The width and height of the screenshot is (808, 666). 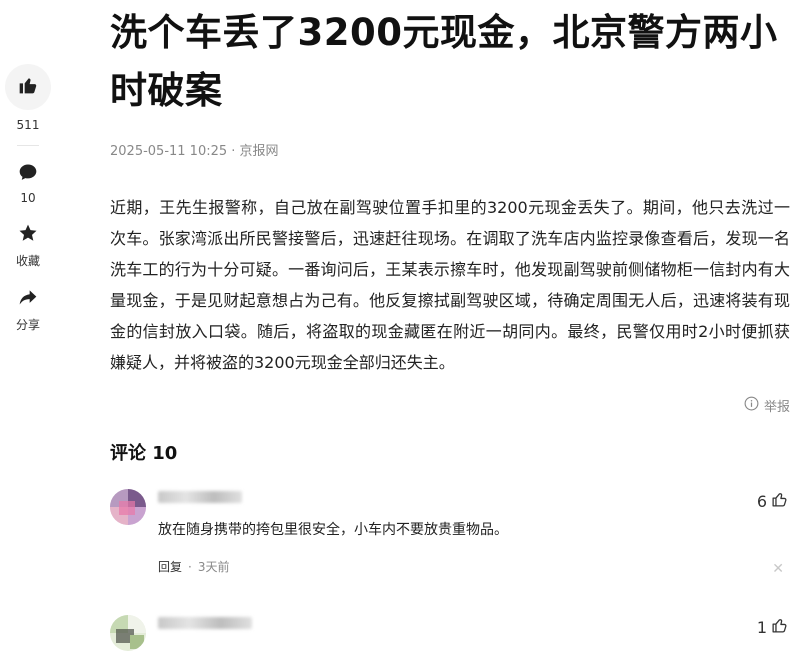 I want to click on share-label: 分享, so click(x=27, y=325).